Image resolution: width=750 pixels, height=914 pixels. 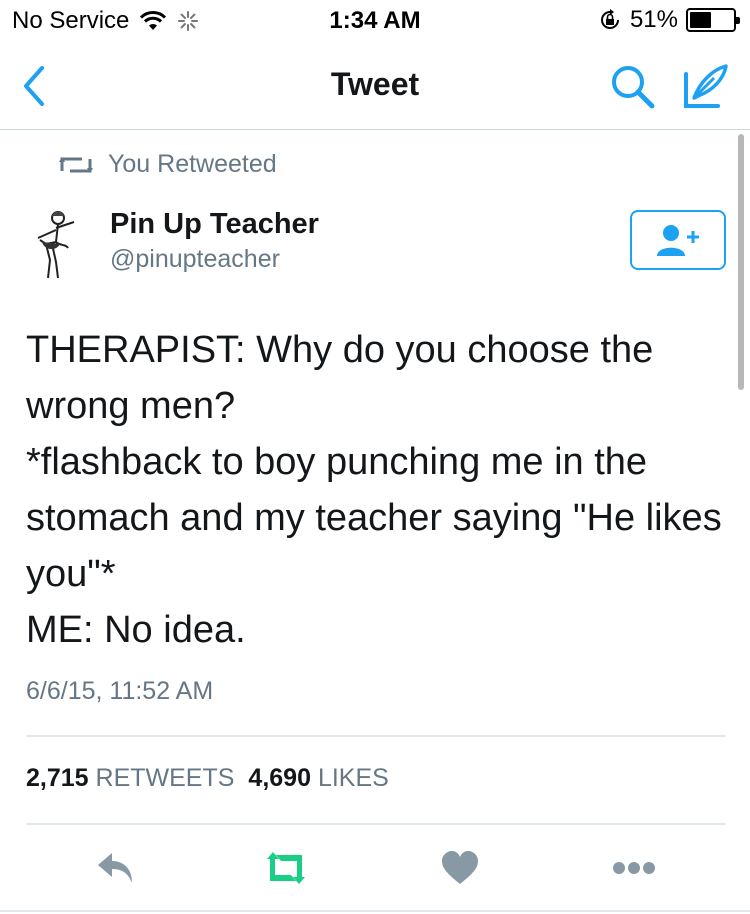 I want to click on reply-button, so click(x=116, y=868).